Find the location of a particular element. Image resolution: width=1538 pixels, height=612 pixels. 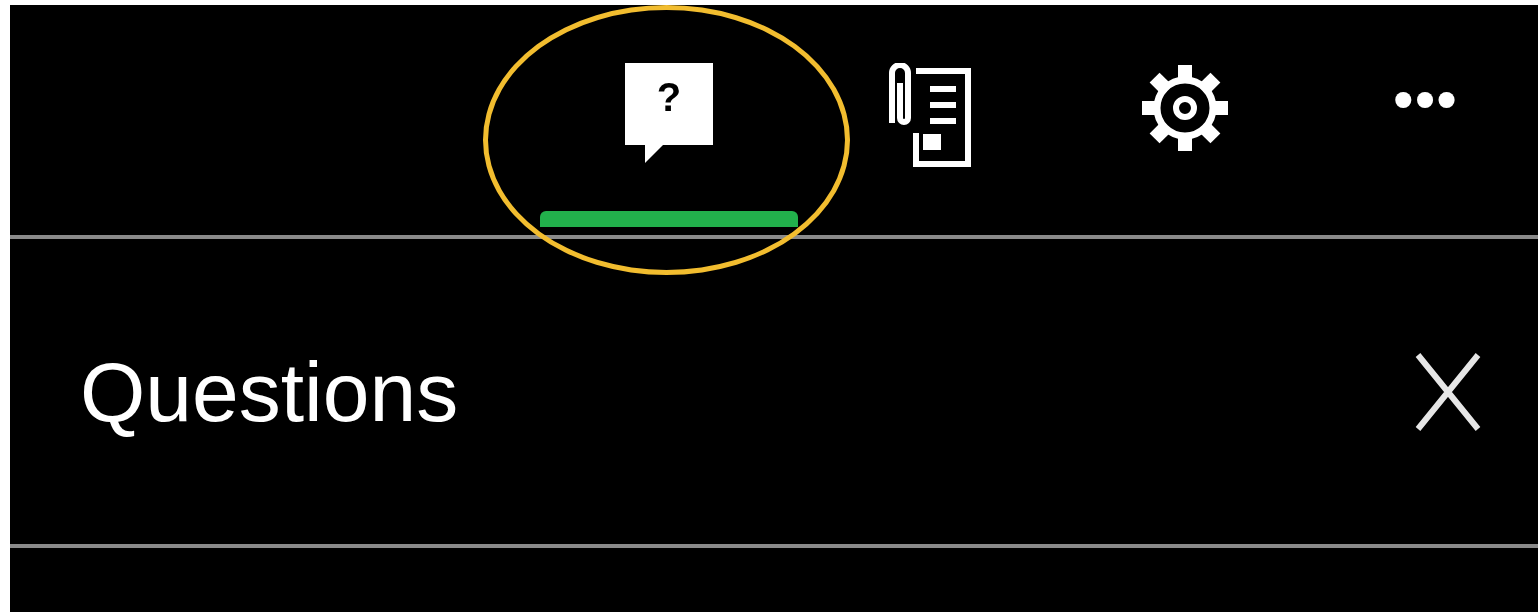

toolbar-tab: ? is located at coordinates (669, 120).